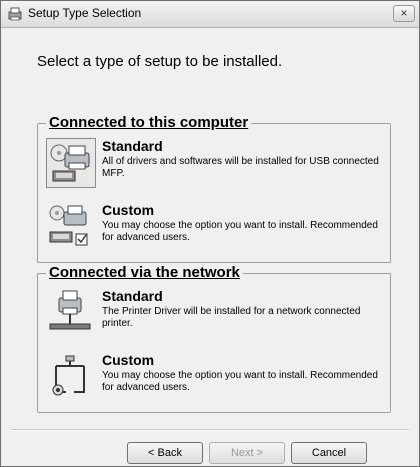 This screenshot has height=467, width=420. I want to click on button-separator, so click(210, 430).